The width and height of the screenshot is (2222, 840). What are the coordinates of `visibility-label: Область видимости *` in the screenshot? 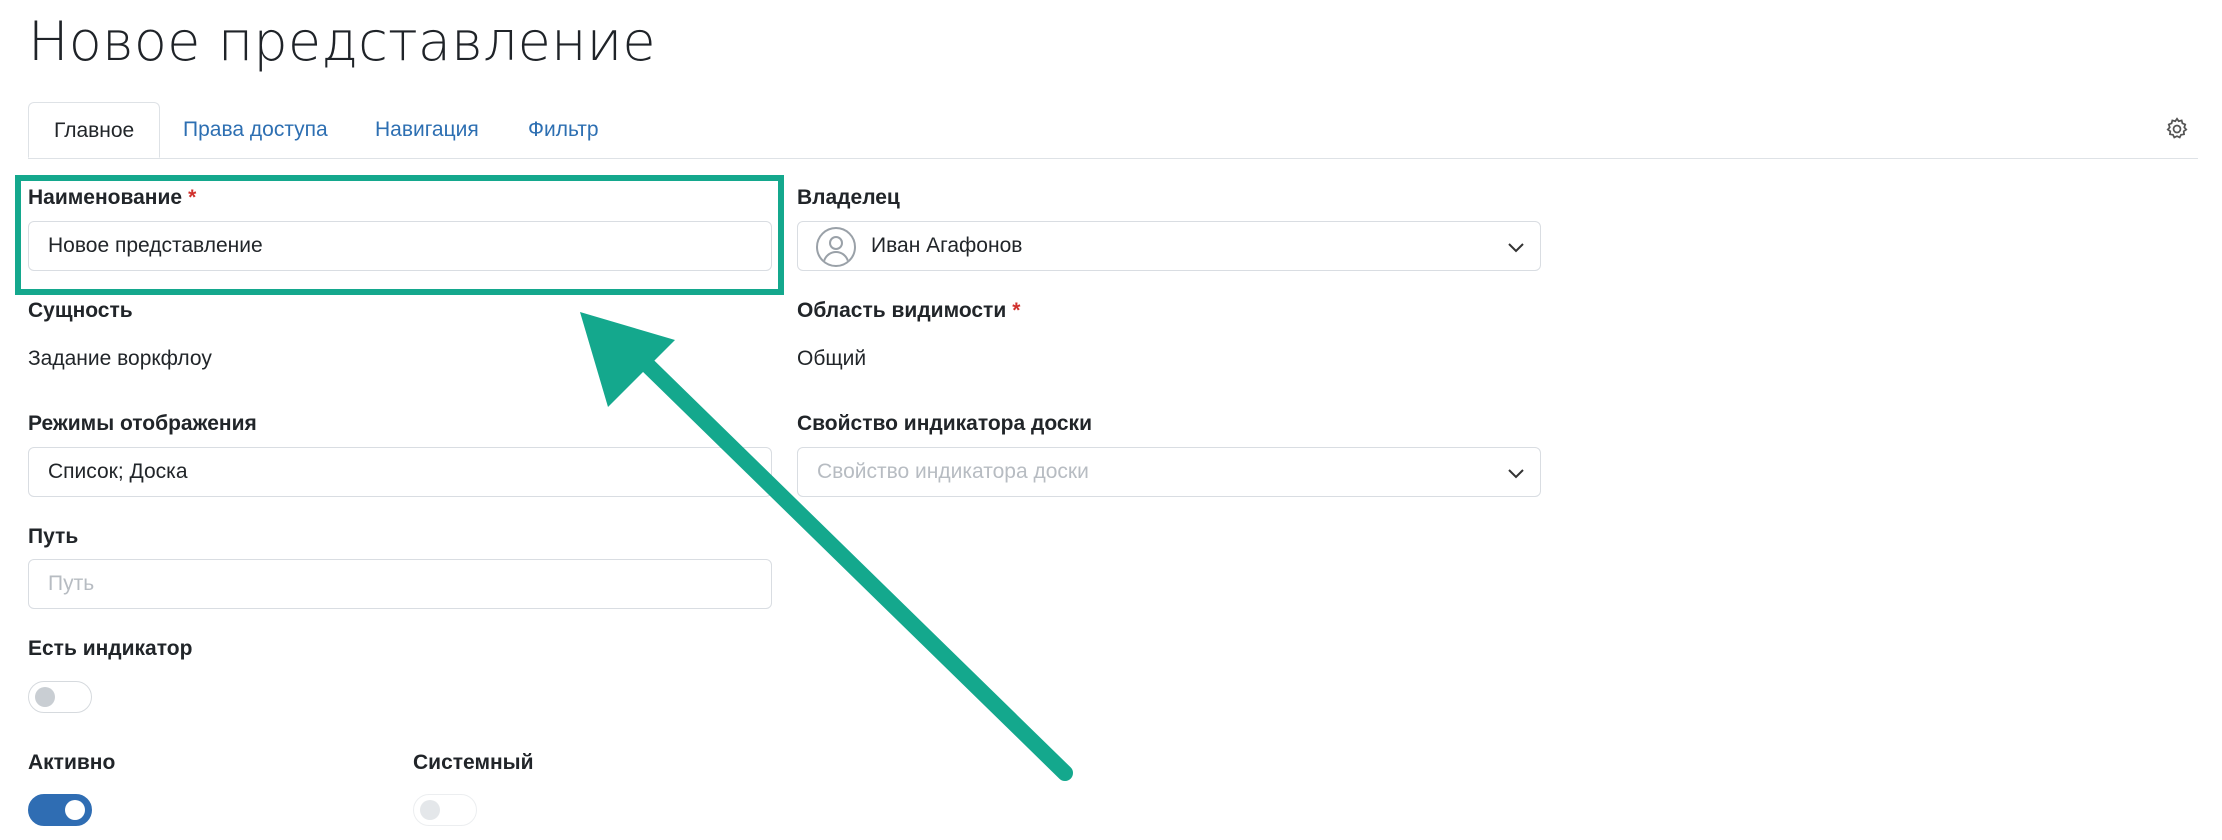 It's located at (909, 310).